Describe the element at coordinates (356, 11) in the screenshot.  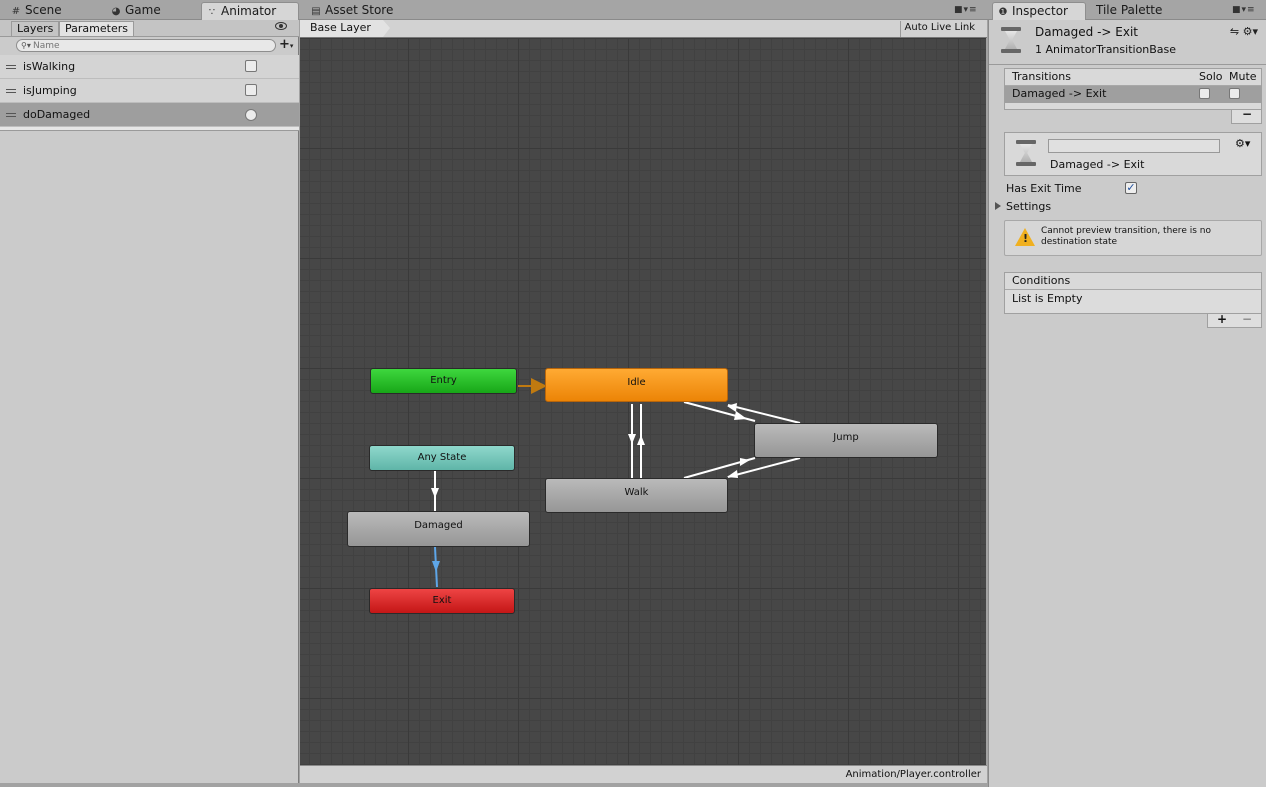
I see `tab-asset-store: ▤ Asset Store` at that location.